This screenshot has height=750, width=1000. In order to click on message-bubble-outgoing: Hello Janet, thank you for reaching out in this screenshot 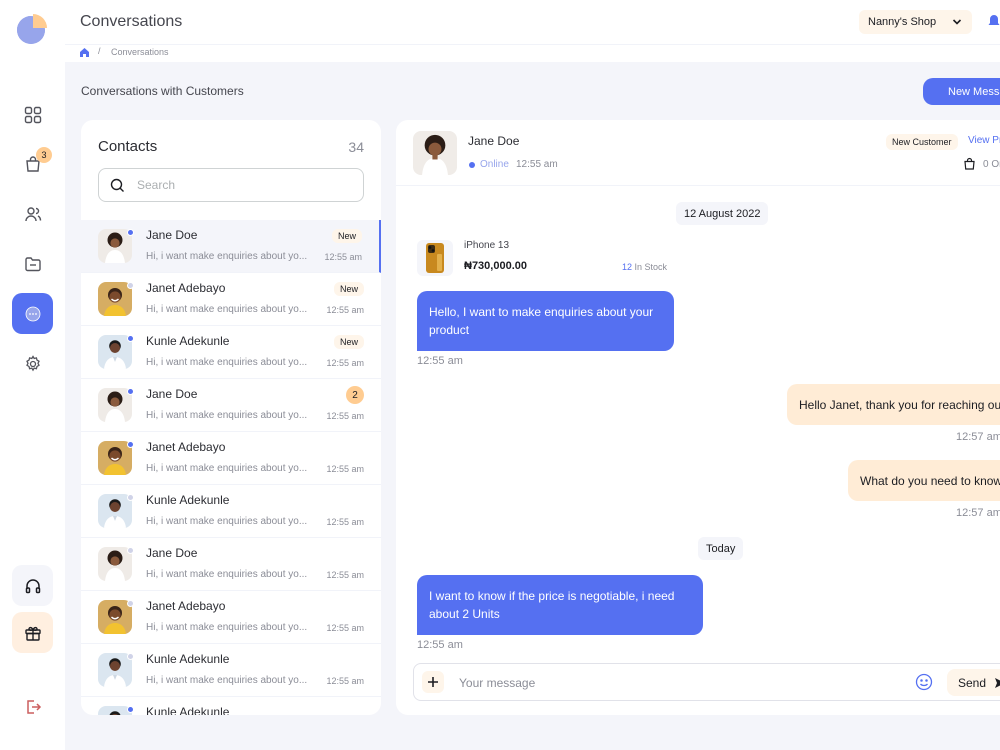, I will do `click(893, 404)`.